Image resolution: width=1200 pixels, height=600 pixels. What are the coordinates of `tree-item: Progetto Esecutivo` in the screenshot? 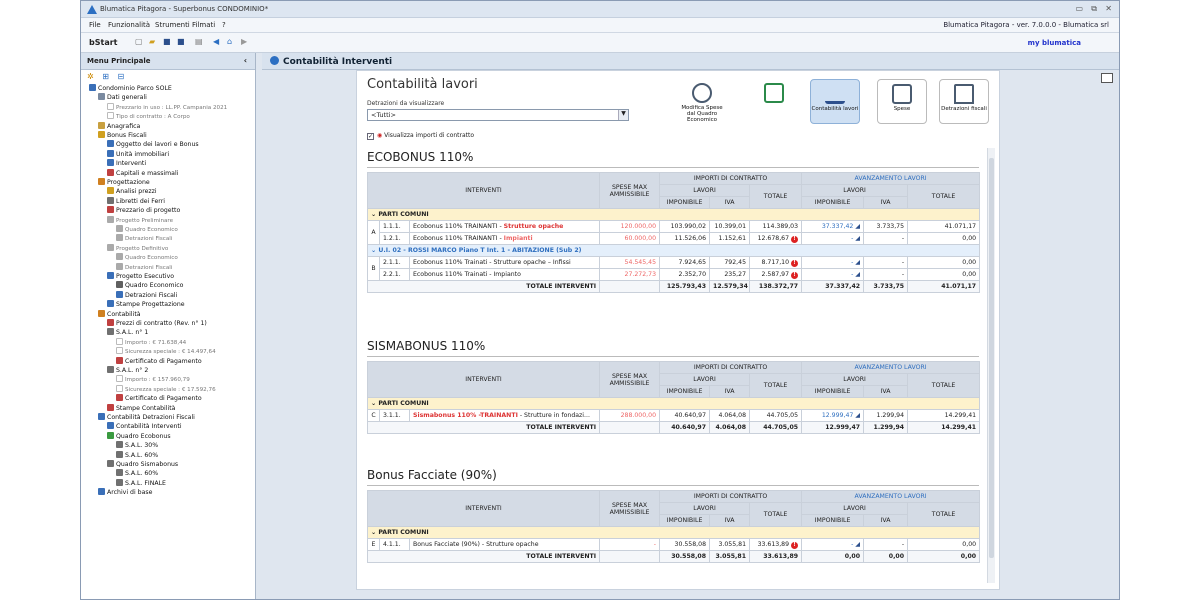 It's located at (140, 276).